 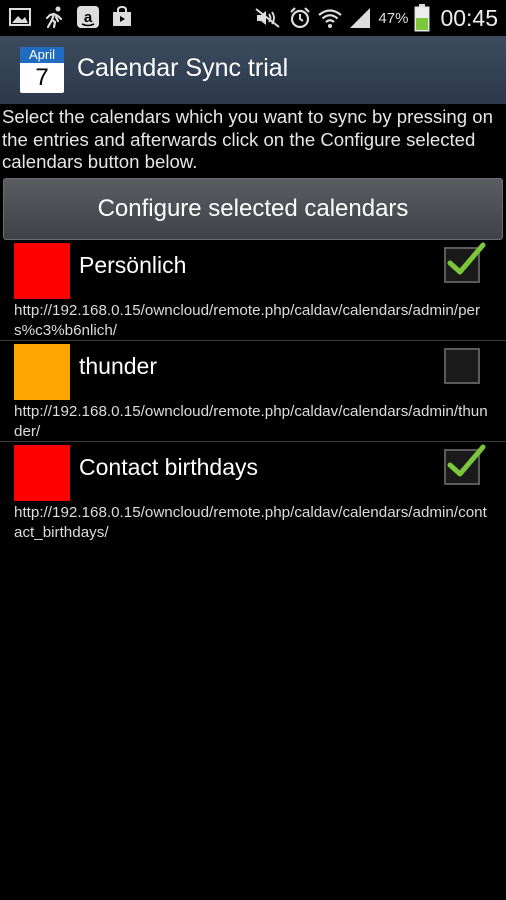 What do you see at coordinates (168, 467) in the screenshot?
I see `calendar-name: Contact birthdays` at bounding box center [168, 467].